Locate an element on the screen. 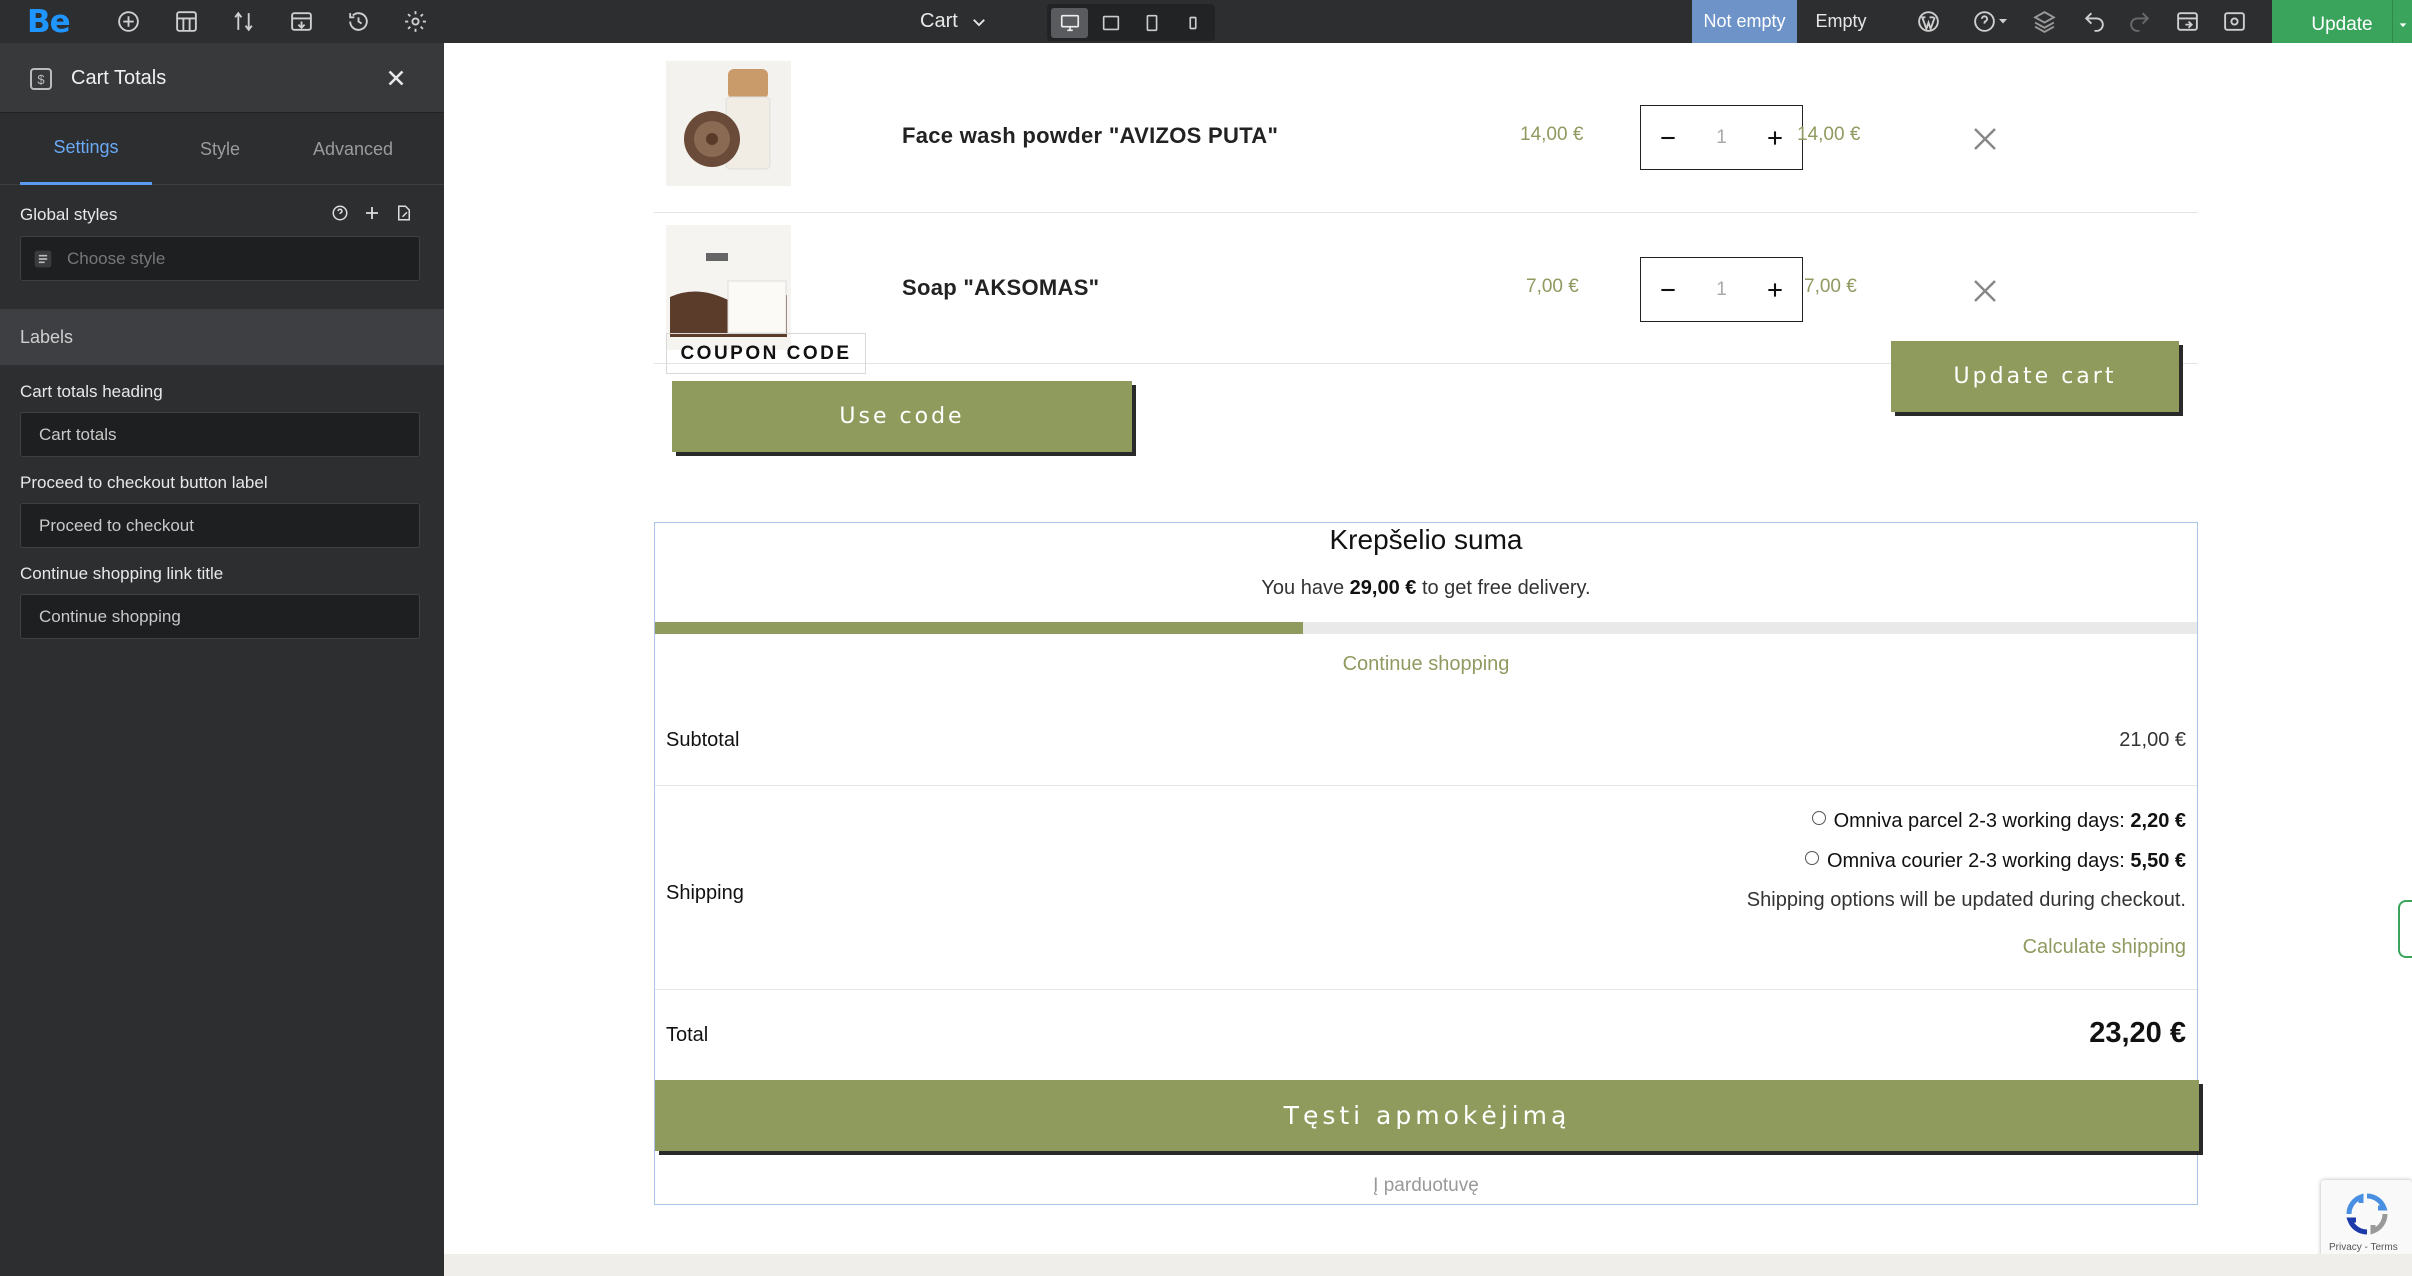 The width and height of the screenshot is (2412, 1276). layers-icon is located at coordinates (2044, 21).